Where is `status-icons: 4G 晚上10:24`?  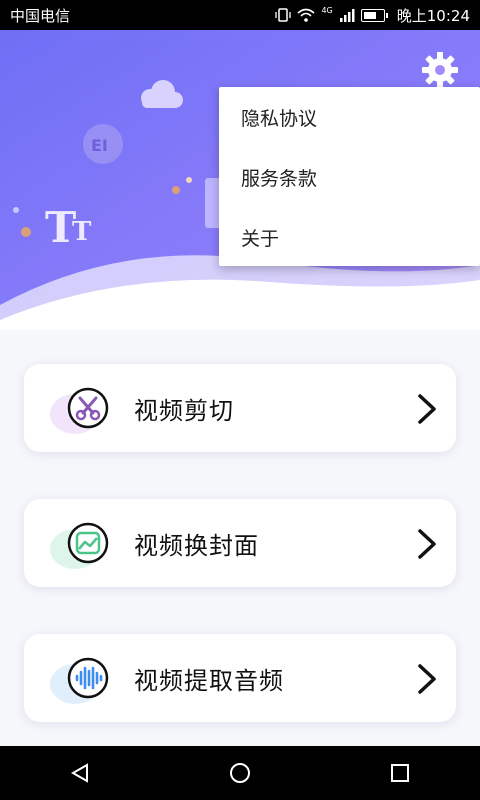 status-icons: 4G 晚上10:24 is located at coordinates (372, 15).